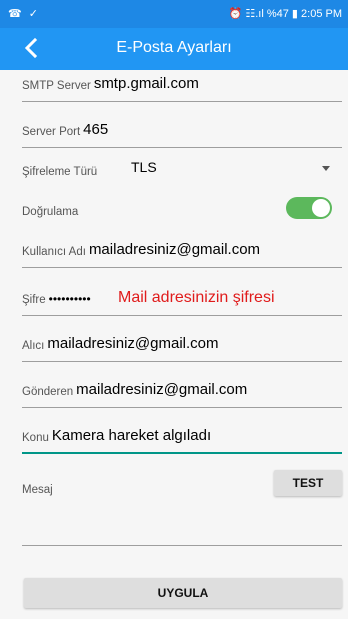 Image resolution: width=348 pixels, height=619 pixels. What do you see at coordinates (182, 147) in the screenshot?
I see `port-underline` at bounding box center [182, 147].